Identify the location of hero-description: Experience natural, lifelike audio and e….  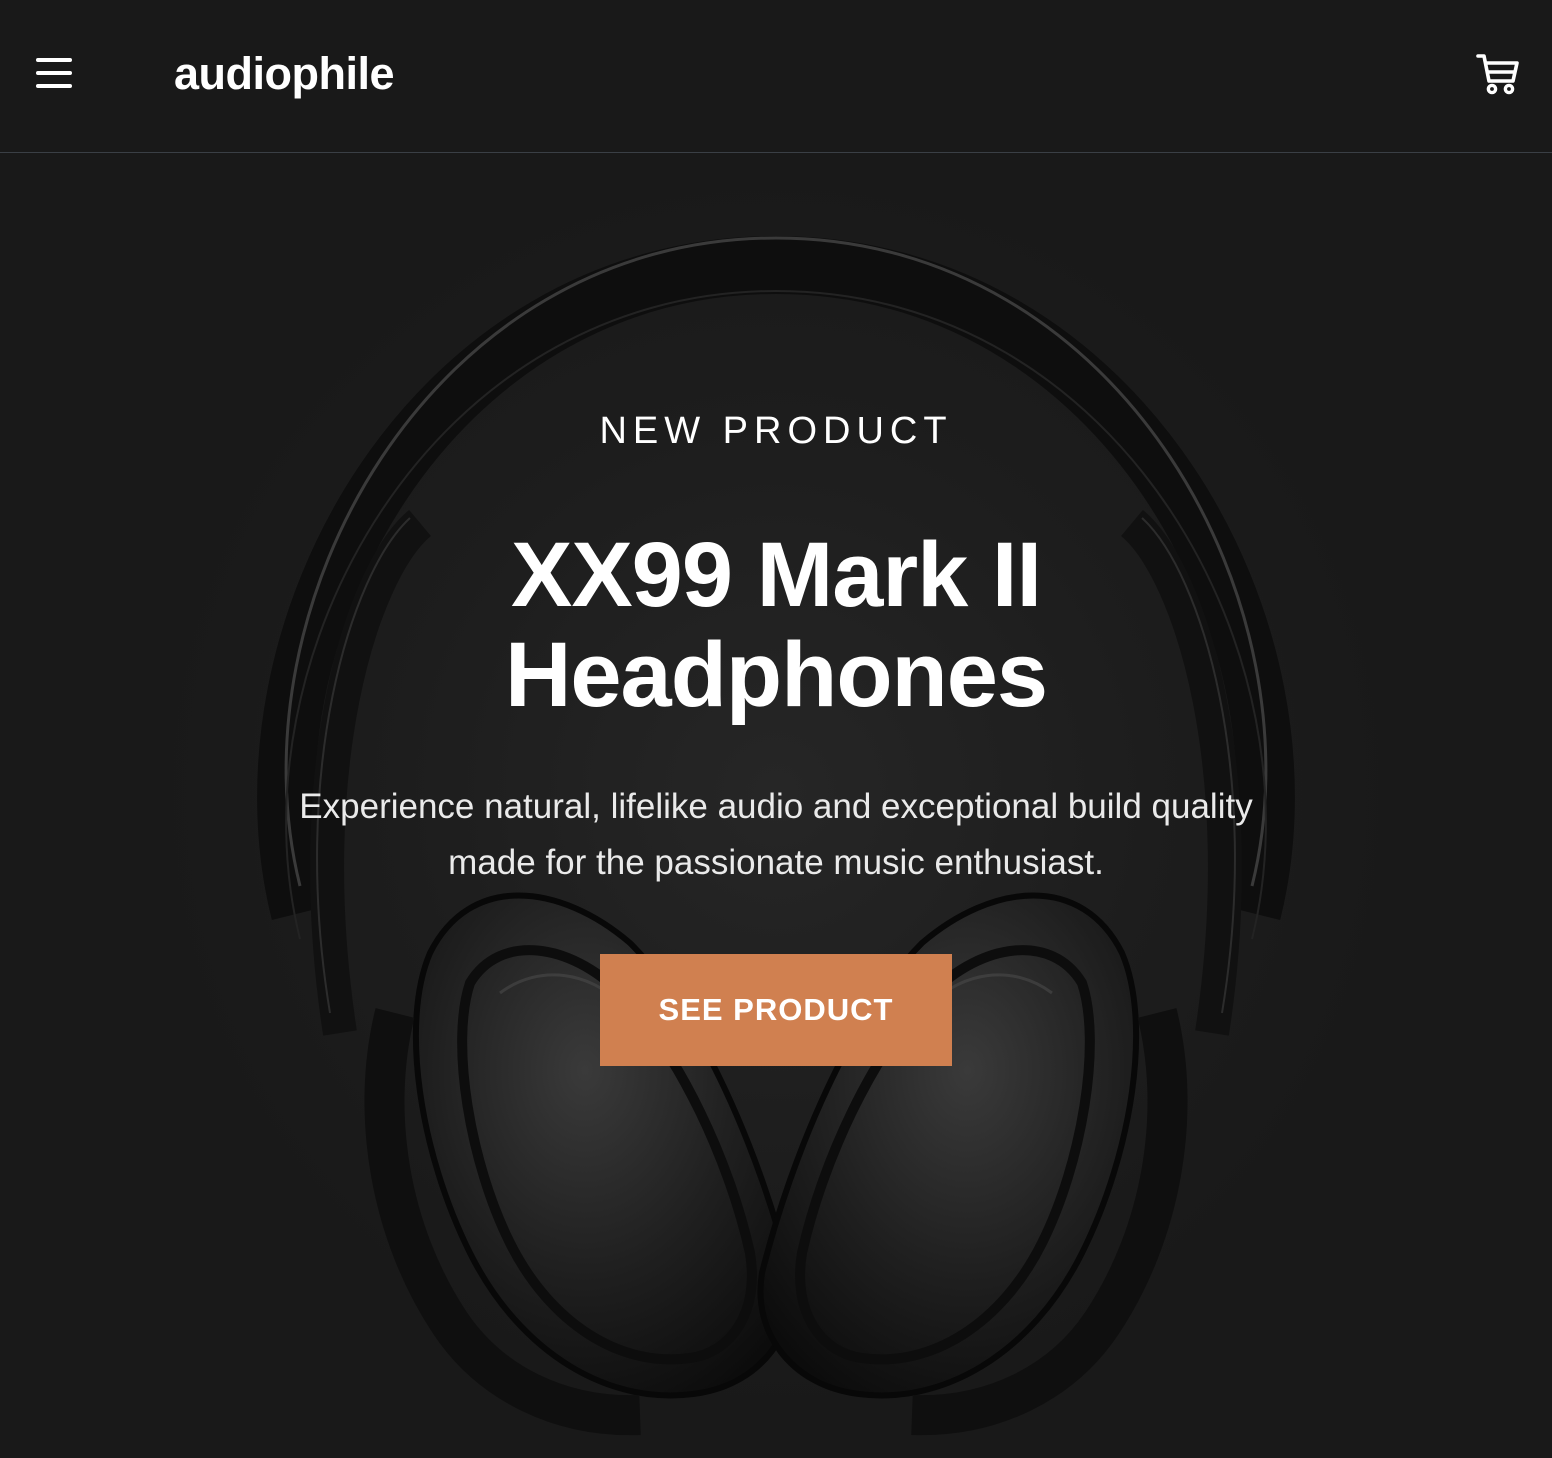
(776, 834).